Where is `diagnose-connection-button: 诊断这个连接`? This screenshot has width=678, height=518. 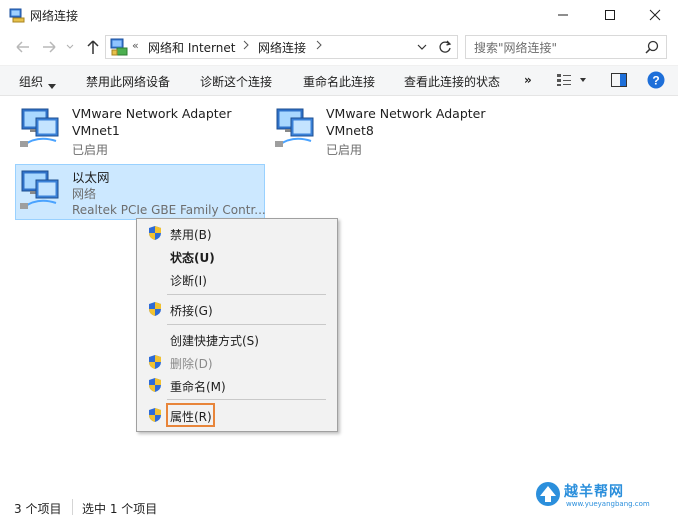 diagnose-connection-button: 诊断这个连接 is located at coordinates (236, 81).